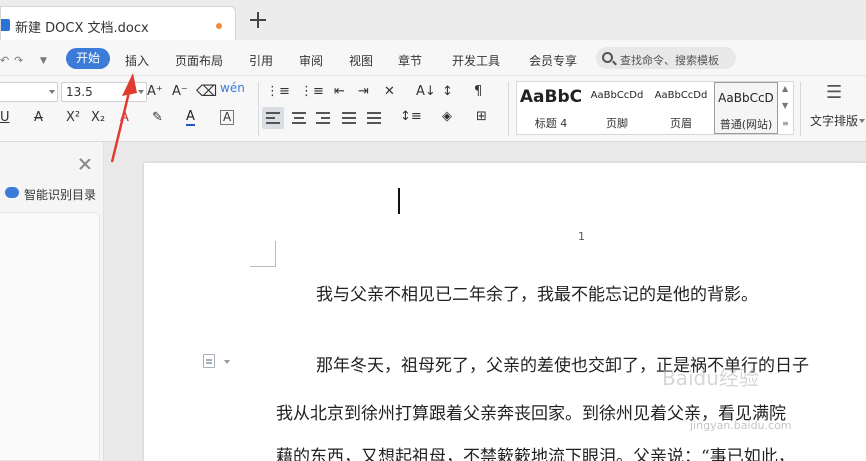  Describe the element at coordinates (5, 117) in the screenshot. I see `underline-icon: U` at that location.